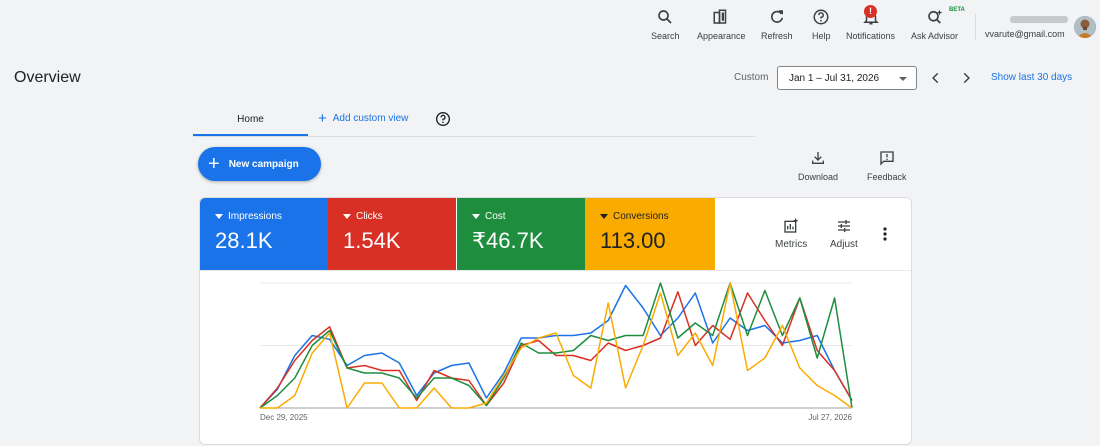  What do you see at coordinates (834, 78) in the screenshot?
I see `date-range-value: Jan 1 – Jul 31, 2026` at bounding box center [834, 78].